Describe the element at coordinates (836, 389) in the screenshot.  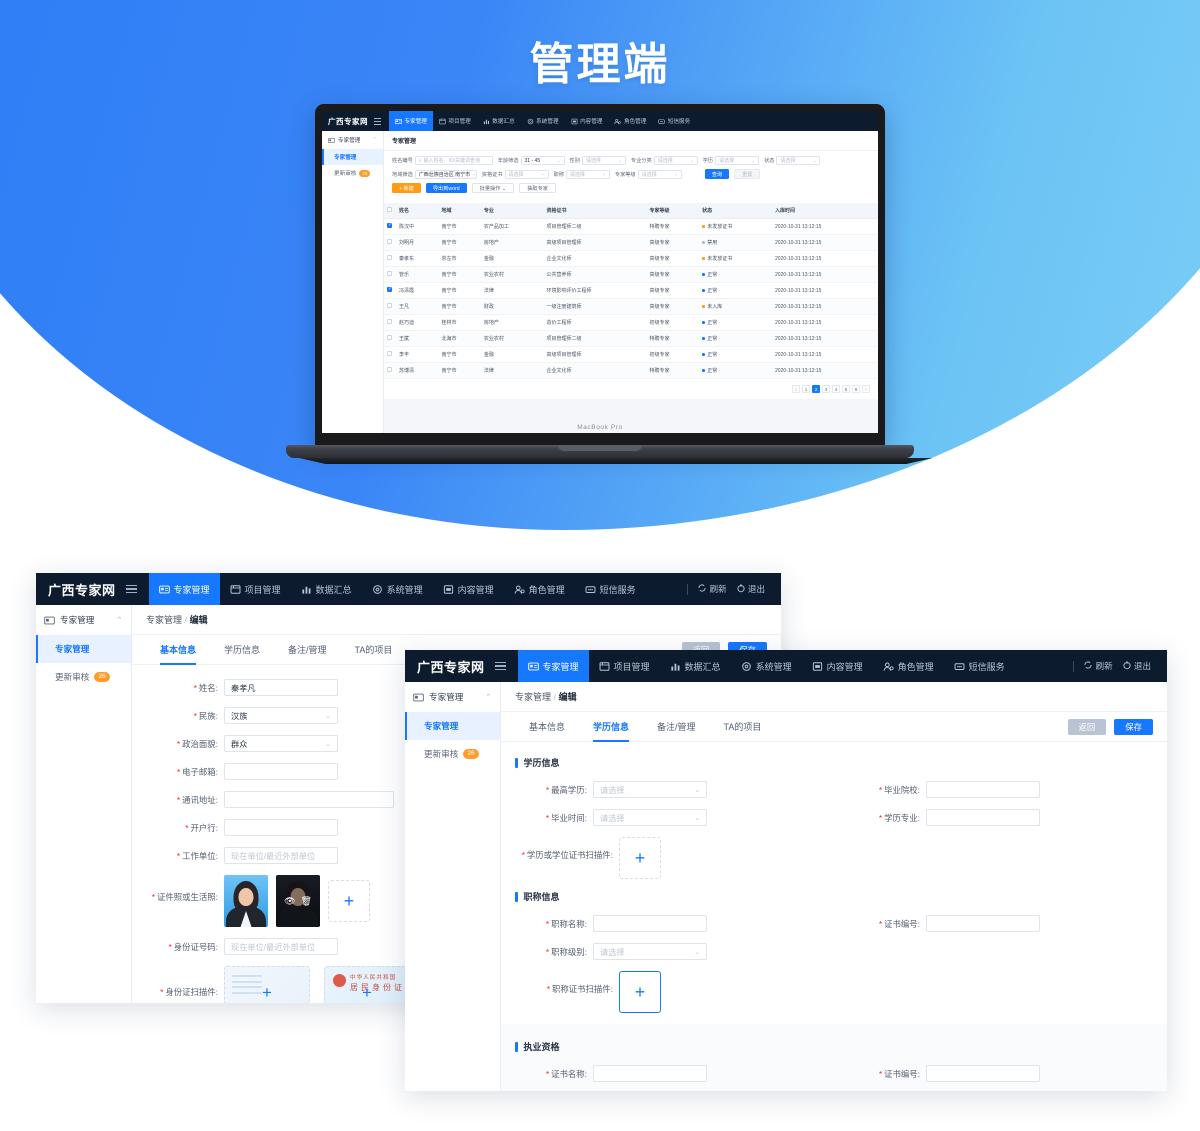
I see `pagination-button: 4` at that location.